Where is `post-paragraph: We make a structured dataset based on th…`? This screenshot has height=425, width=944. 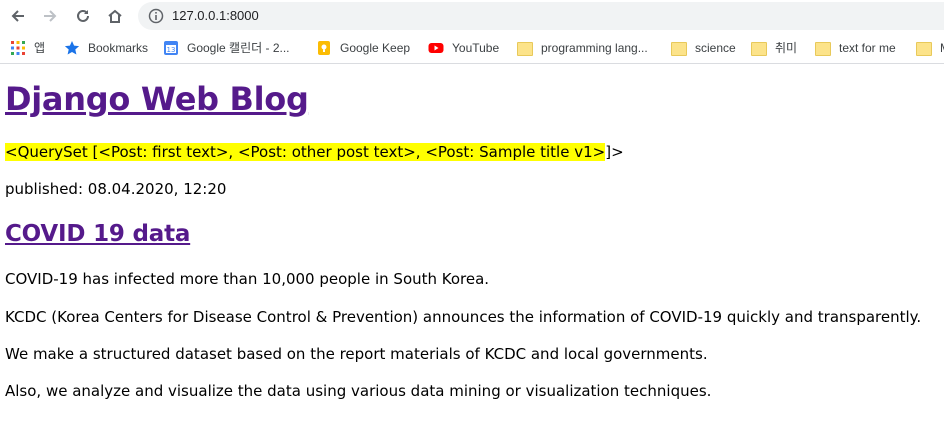
post-paragraph: We make a structured dataset based on th… is located at coordinates (356, 354).